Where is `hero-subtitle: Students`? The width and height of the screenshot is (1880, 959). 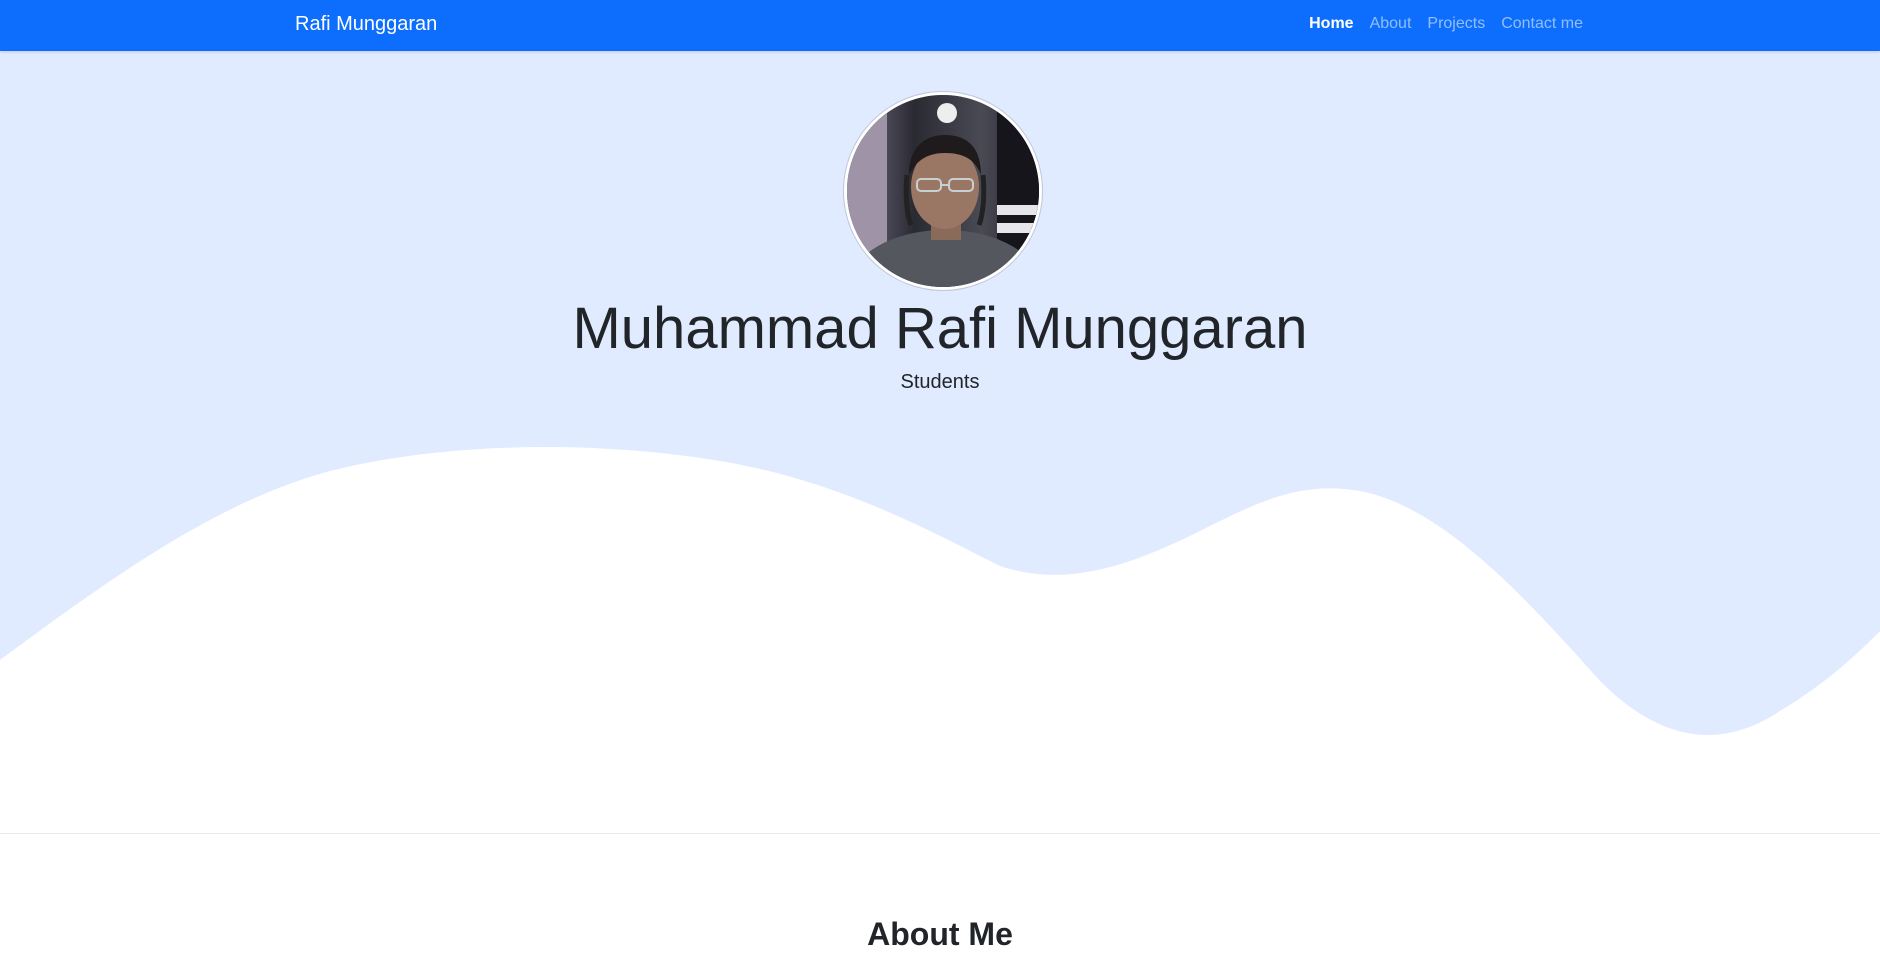
hero-subtitle: Students is located at coordinates (940, 382).